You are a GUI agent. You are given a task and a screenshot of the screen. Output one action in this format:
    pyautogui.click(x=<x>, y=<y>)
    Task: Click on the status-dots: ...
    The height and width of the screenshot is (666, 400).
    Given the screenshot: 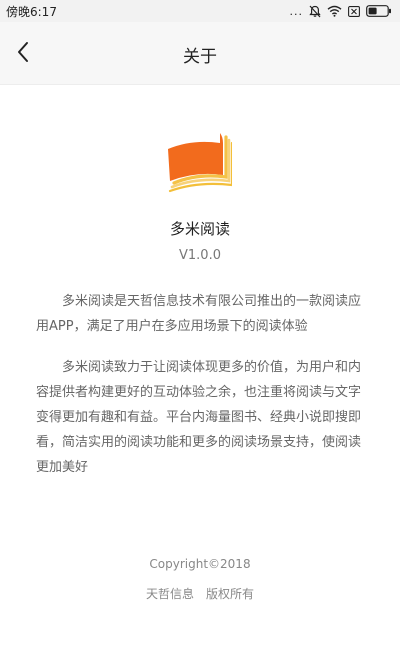 What is the action you would take?
    pyautogui.click(x=296, y=11)
    